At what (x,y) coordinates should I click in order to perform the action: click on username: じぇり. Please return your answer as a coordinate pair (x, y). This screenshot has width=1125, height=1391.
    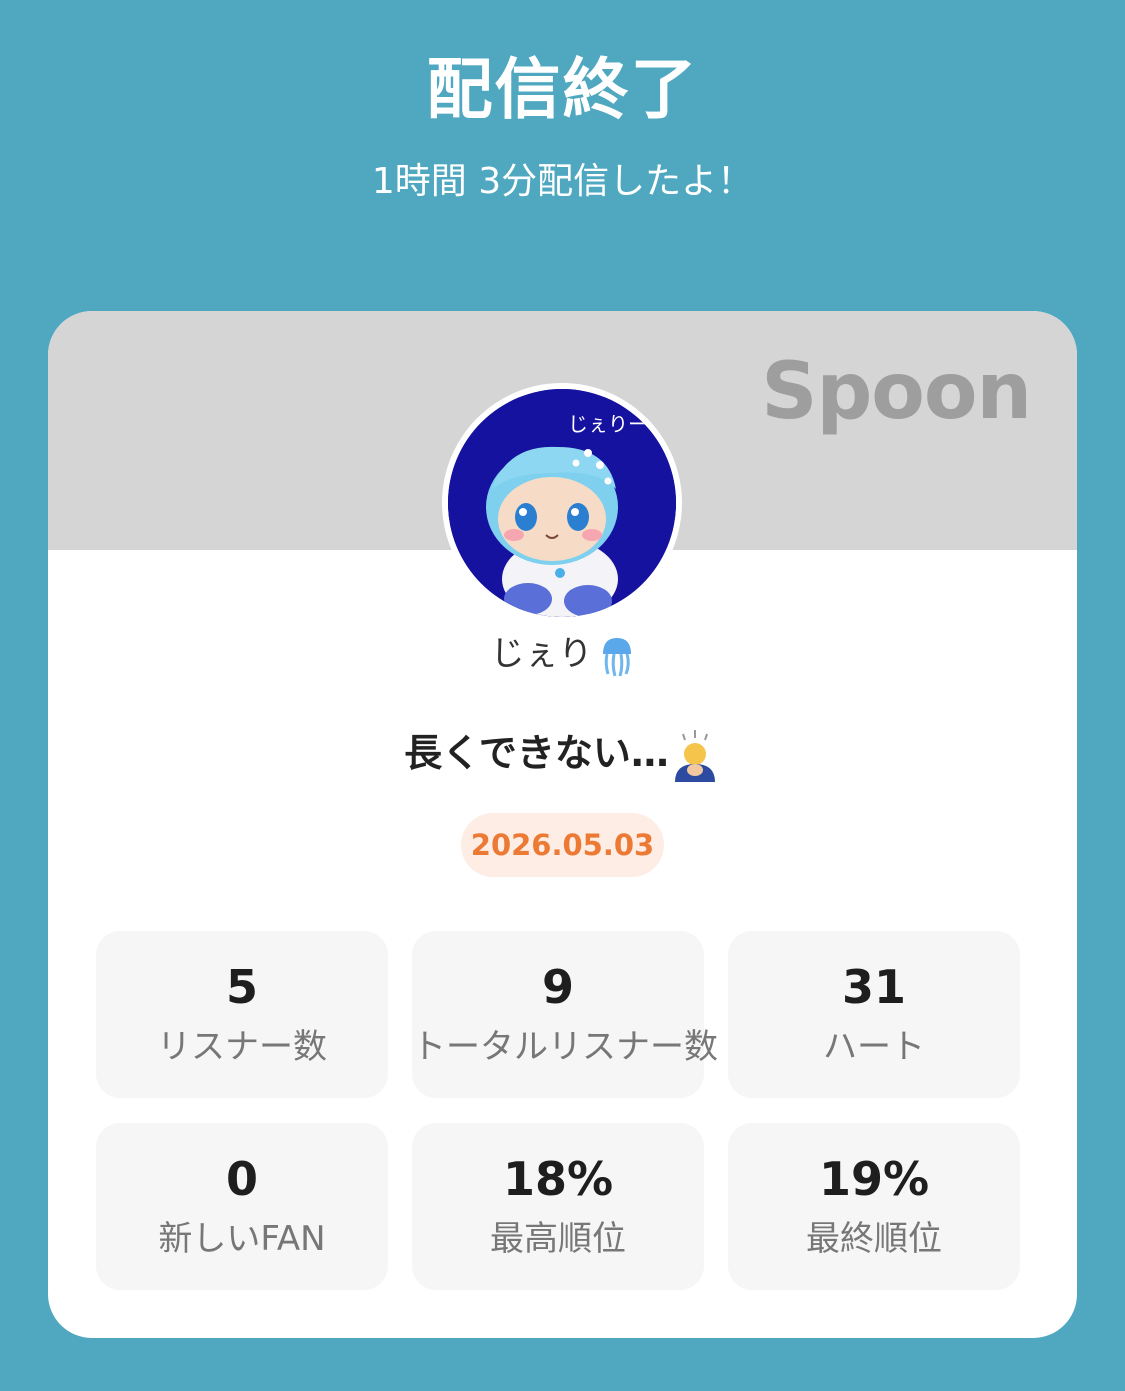
    Looking at the image, I should click on (562, 654).